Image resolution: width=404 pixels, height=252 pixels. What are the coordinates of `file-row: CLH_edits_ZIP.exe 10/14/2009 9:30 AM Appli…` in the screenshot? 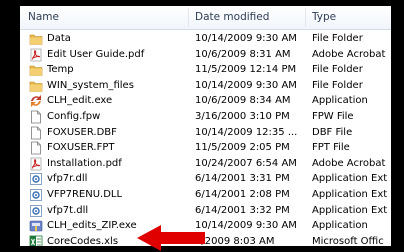 It's located at (205, 226).